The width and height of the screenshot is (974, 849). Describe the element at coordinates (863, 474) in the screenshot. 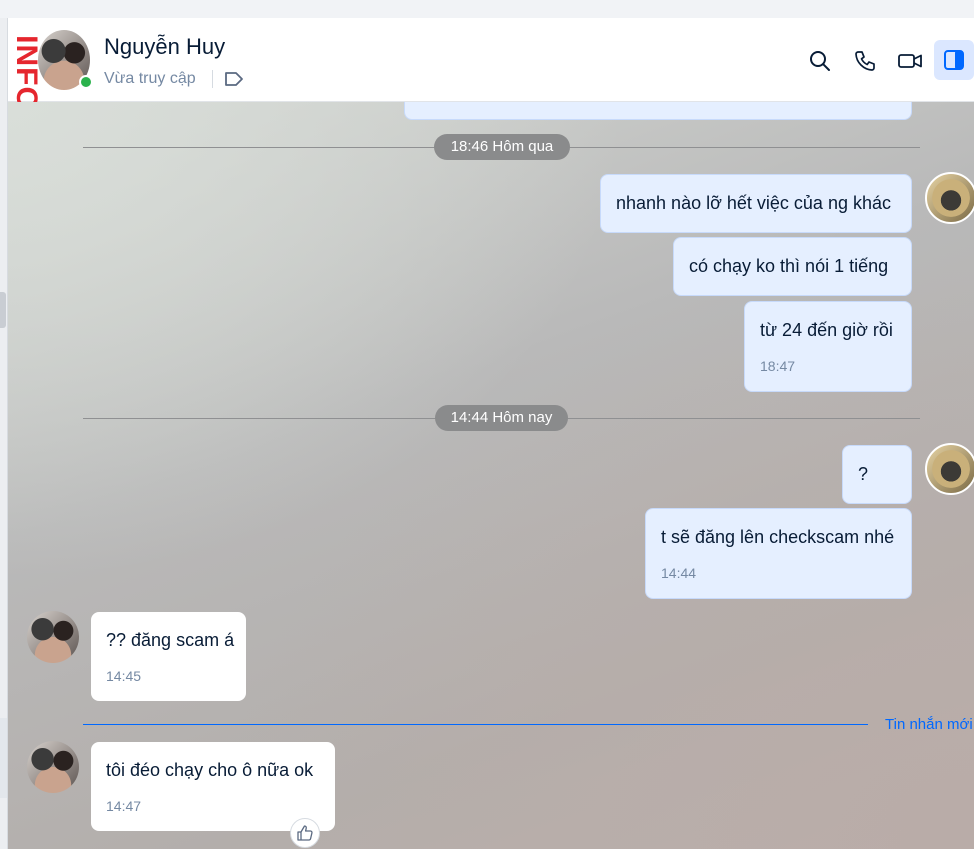

I see `message-text: ?` at that location.